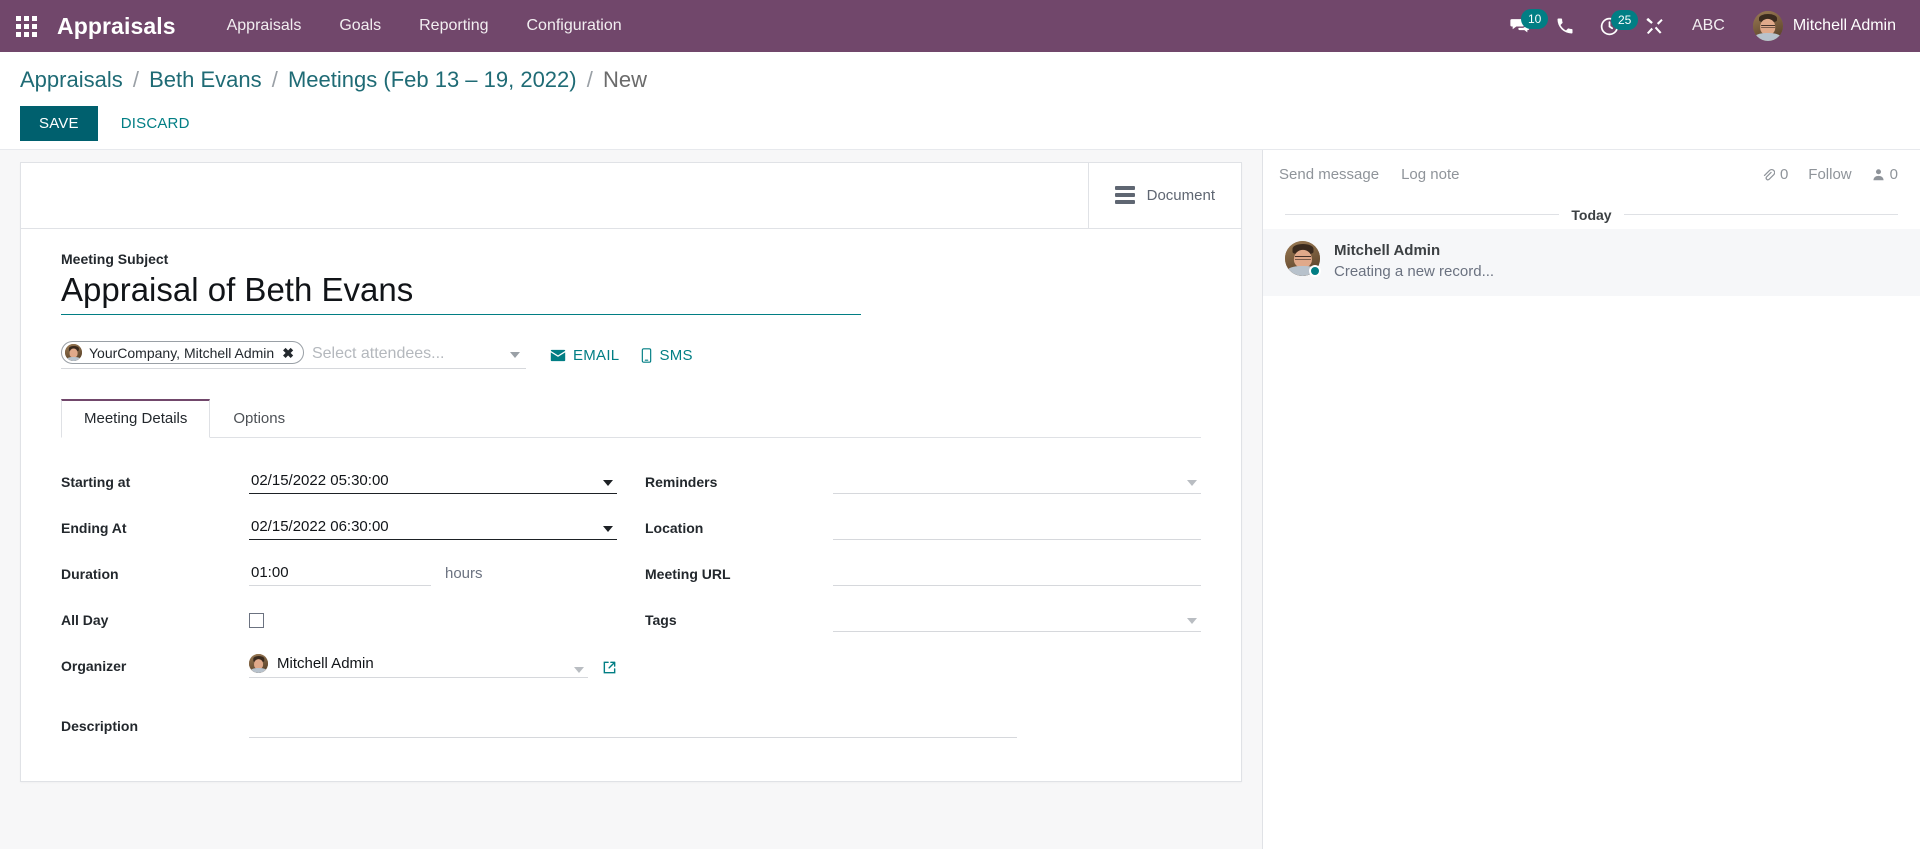 This screenshot has height=849, width=1920. Describe the element at coordinates (1387, 250) in the screenshot. I see `message-author: Mitchell Admin` at that location.